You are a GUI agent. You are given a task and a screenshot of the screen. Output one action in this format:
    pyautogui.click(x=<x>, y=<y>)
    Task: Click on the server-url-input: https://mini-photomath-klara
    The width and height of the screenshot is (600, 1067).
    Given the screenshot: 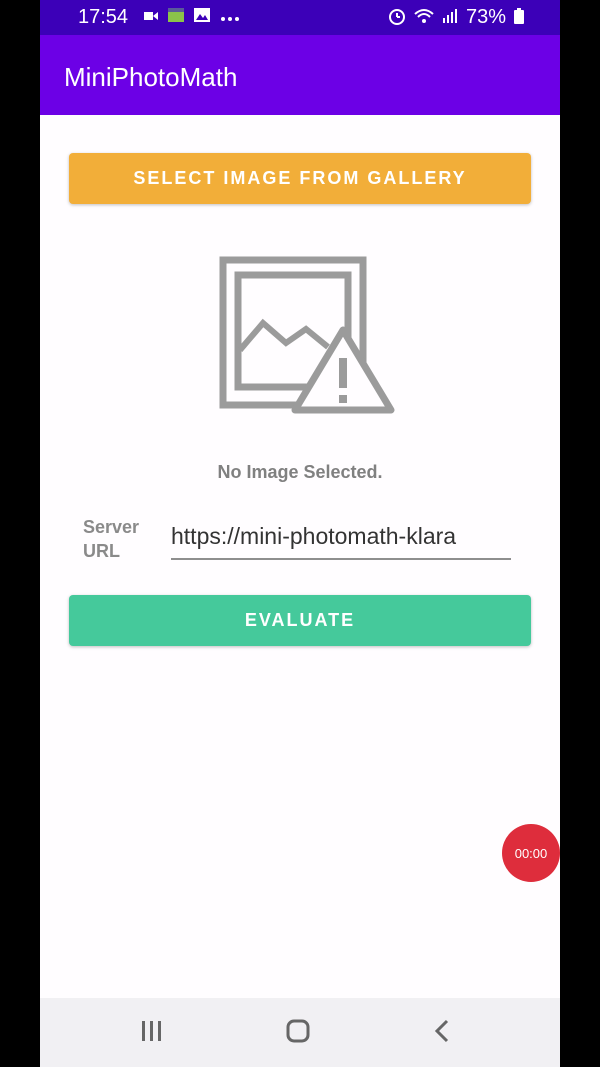 What is the action you would take?
    pyautogui.click(x=341, y=539)
    